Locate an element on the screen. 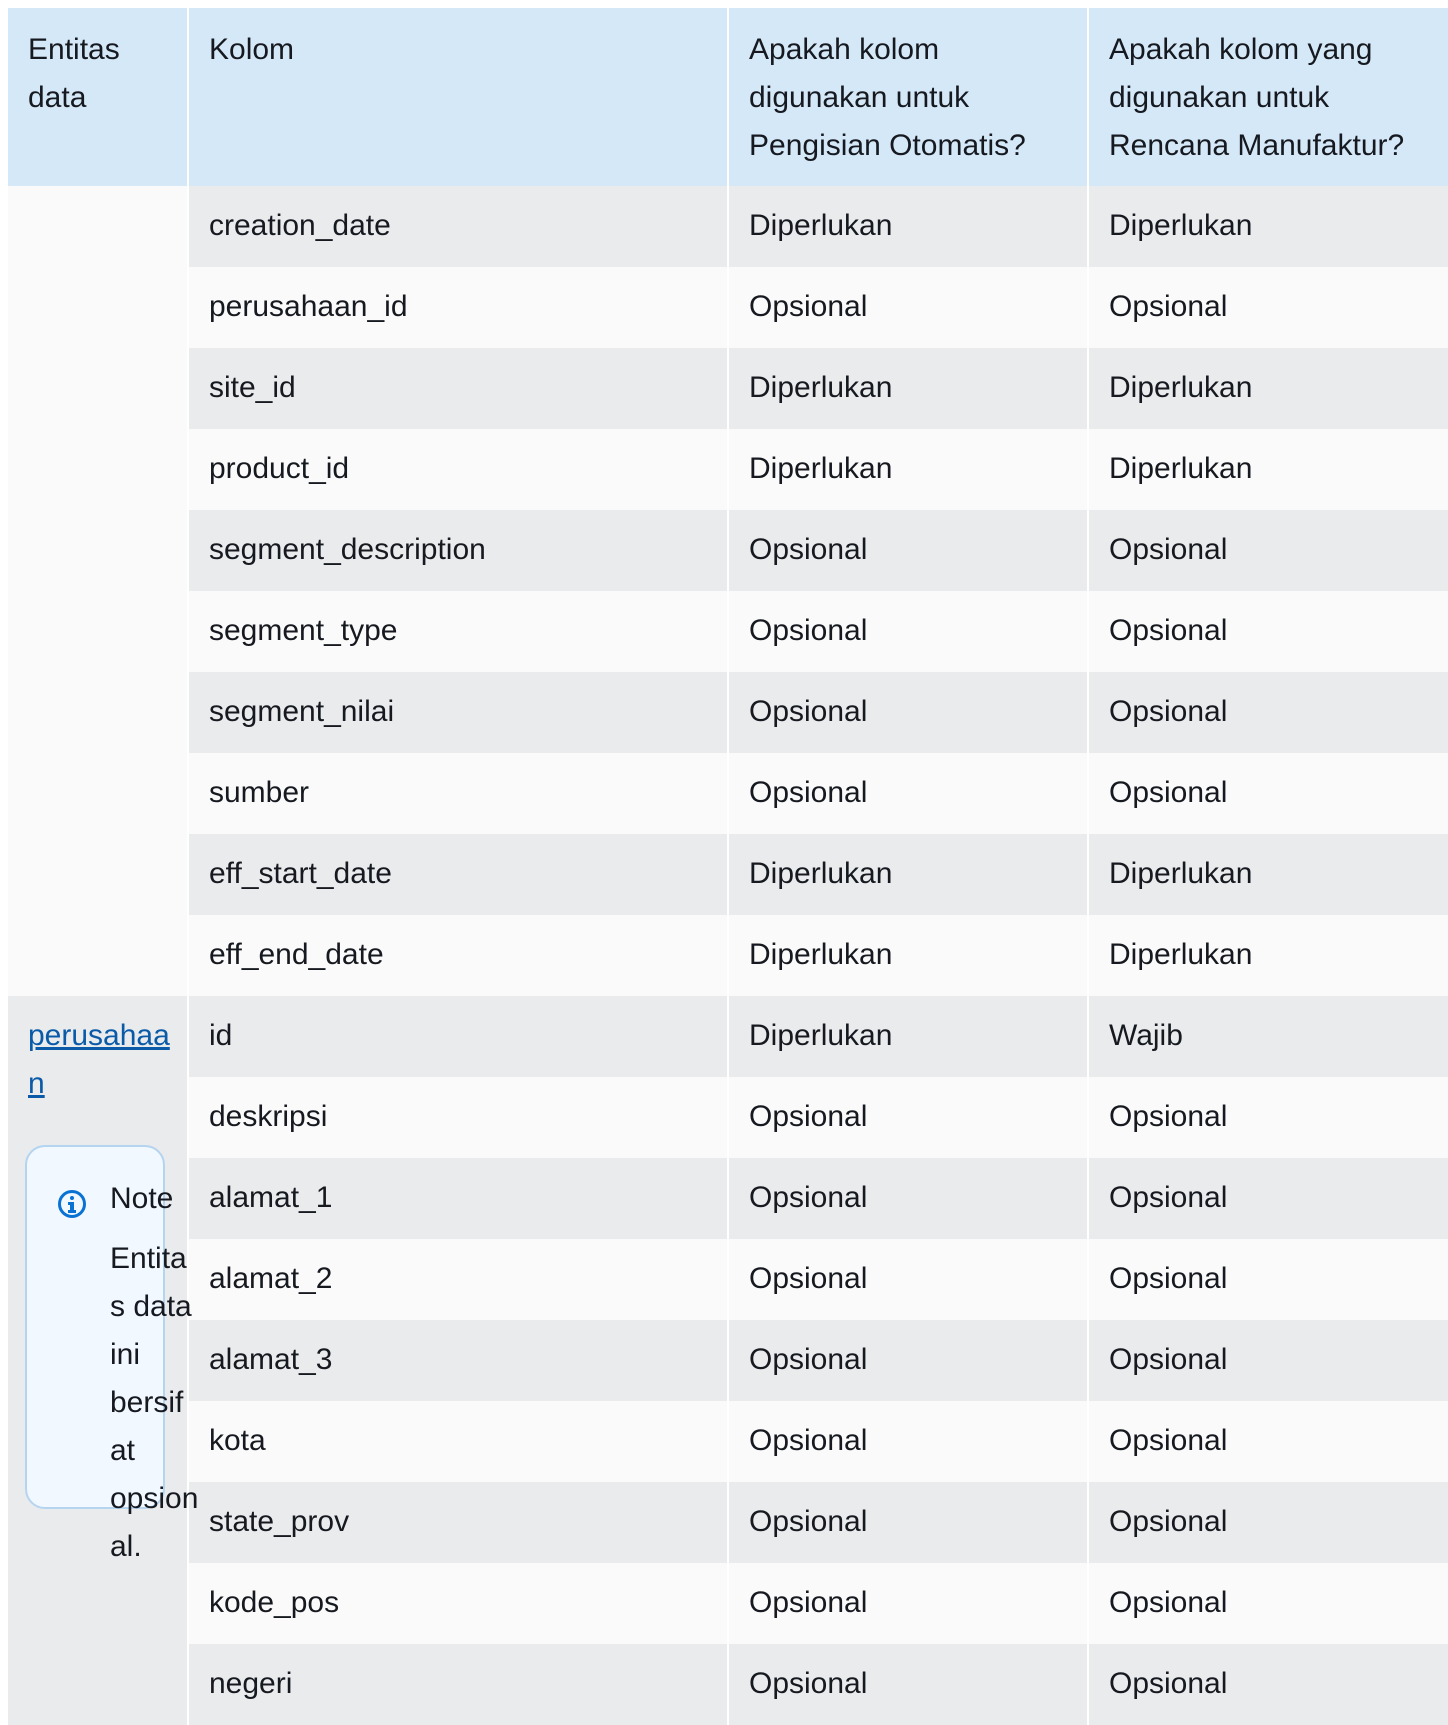 The width and height of the screenshot is (1448, 1725). column-name-cell: site_id is located at coordinates (457, 388).